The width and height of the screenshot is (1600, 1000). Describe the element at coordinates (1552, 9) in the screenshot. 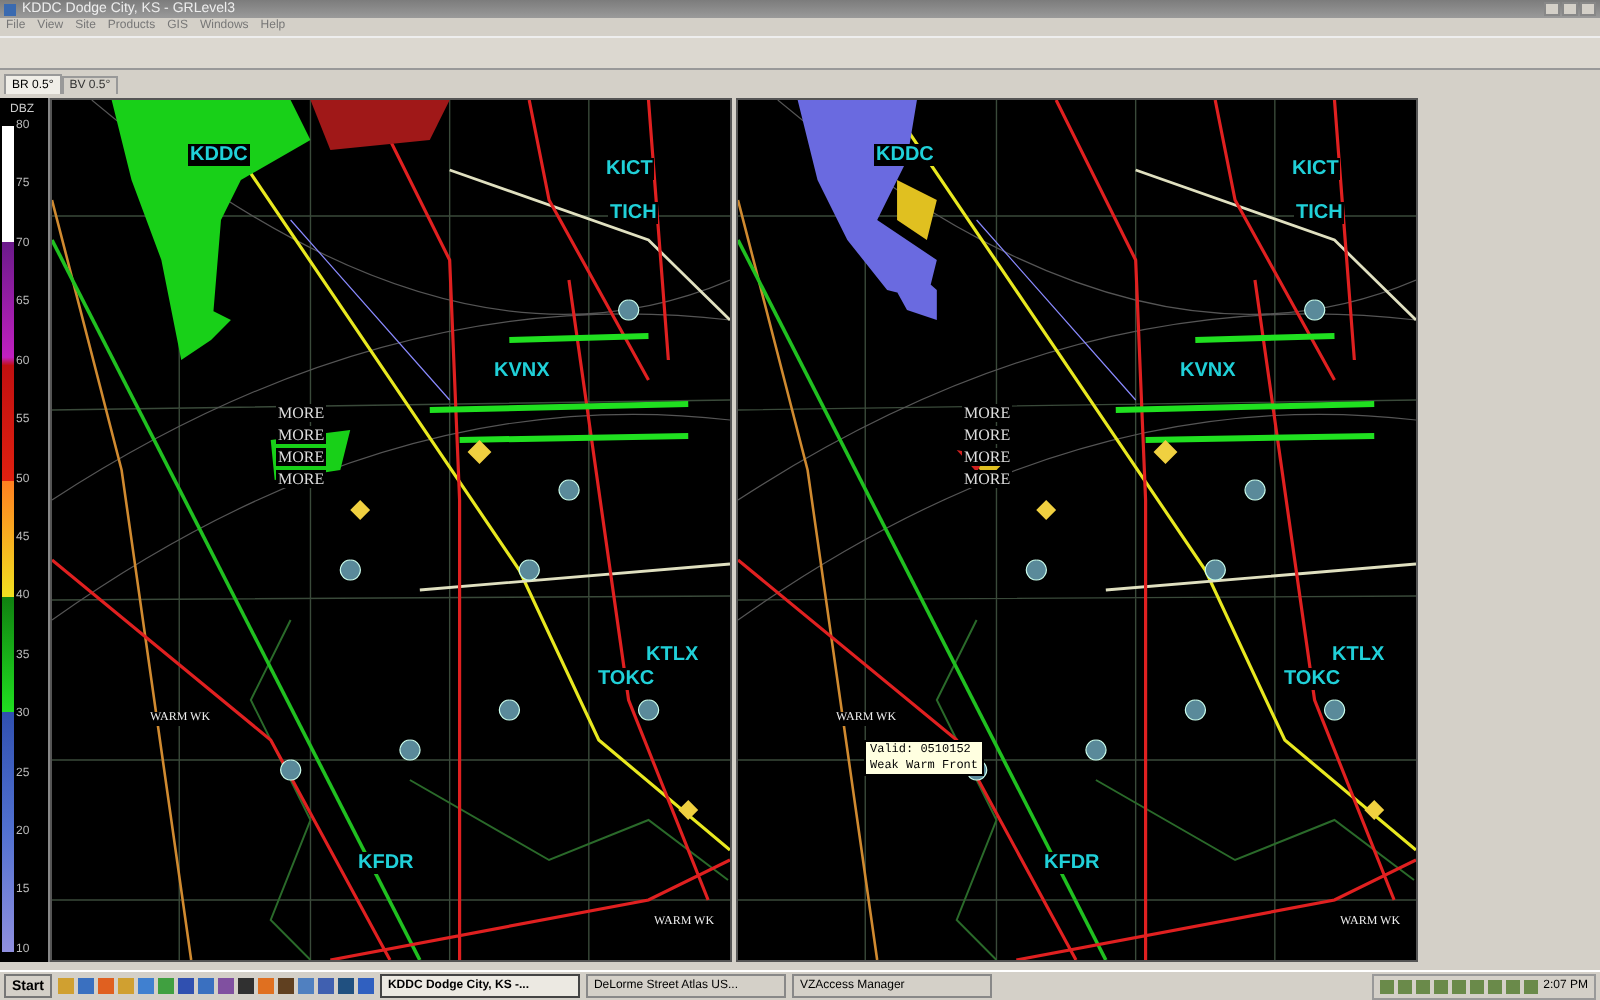

I see `minimize-button` at that location.